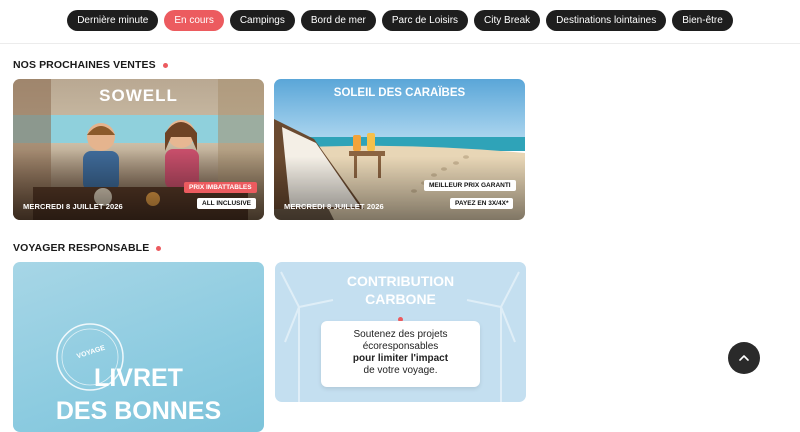  Describe the element at coordinates (400, 43) in the screenshot. I see `divider` at that location.